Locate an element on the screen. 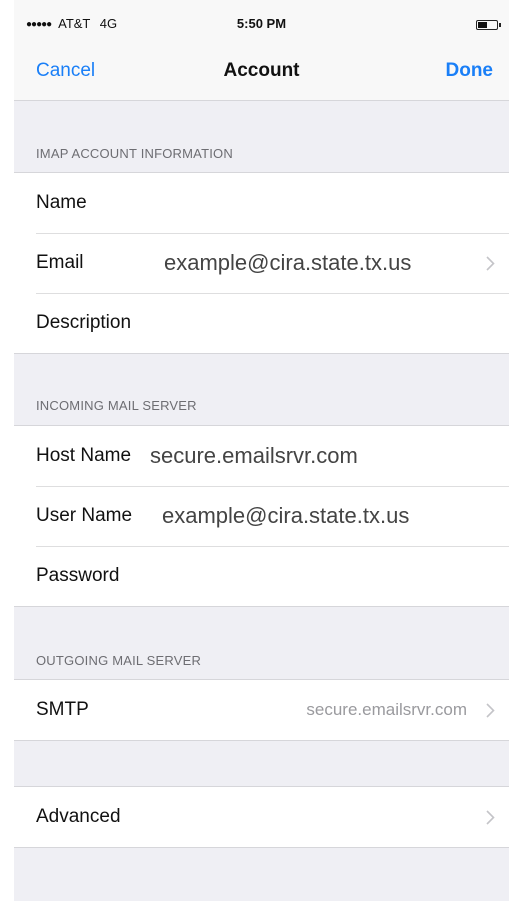 This screenshot has width=509, height=901. password-label: Password is located at coordinates (78, 575).